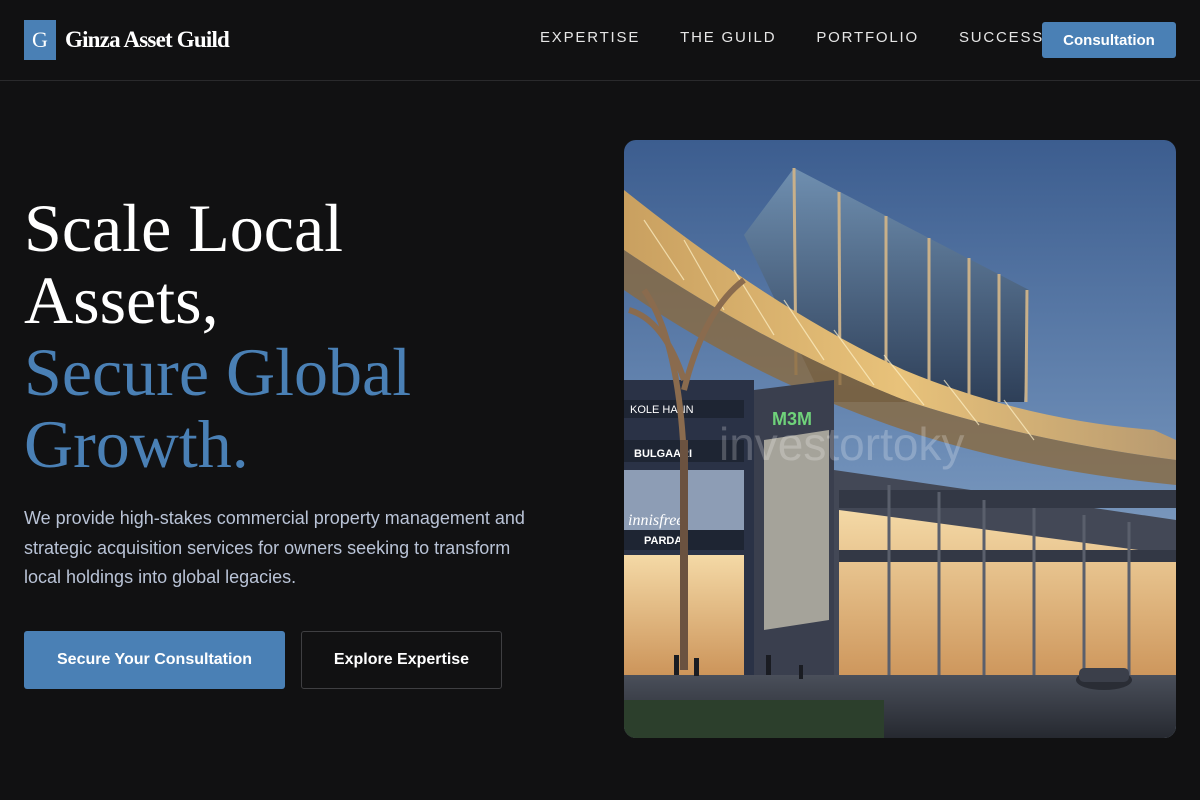 The image size is (1200, 800). Describe the element at coordinates (590, 37) in the screenshot. I see `nav-link-expertise: EXPERTISE` at that location.